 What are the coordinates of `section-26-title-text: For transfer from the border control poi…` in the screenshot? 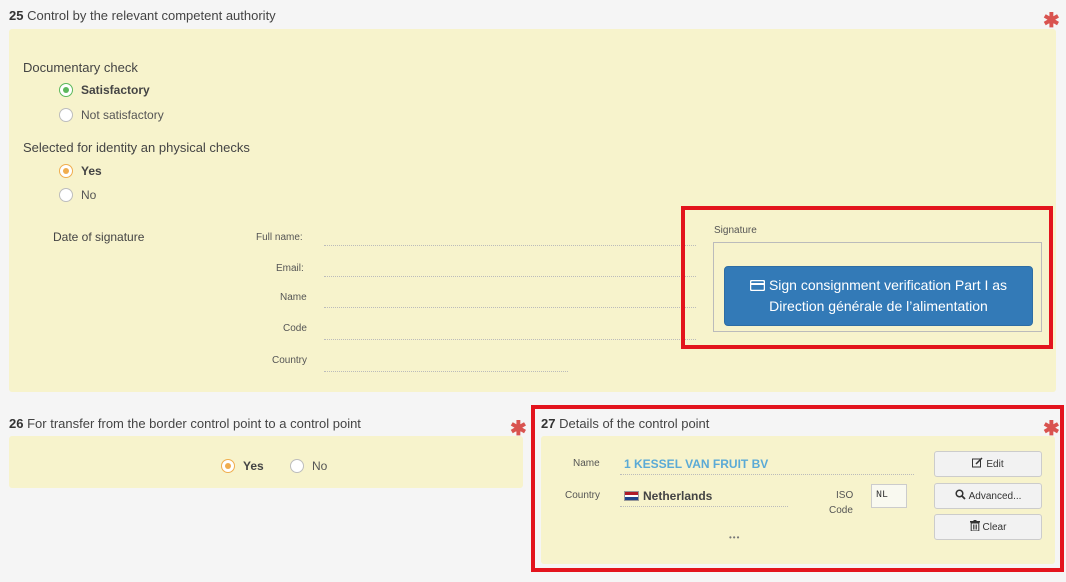 It's located at (194, 423).